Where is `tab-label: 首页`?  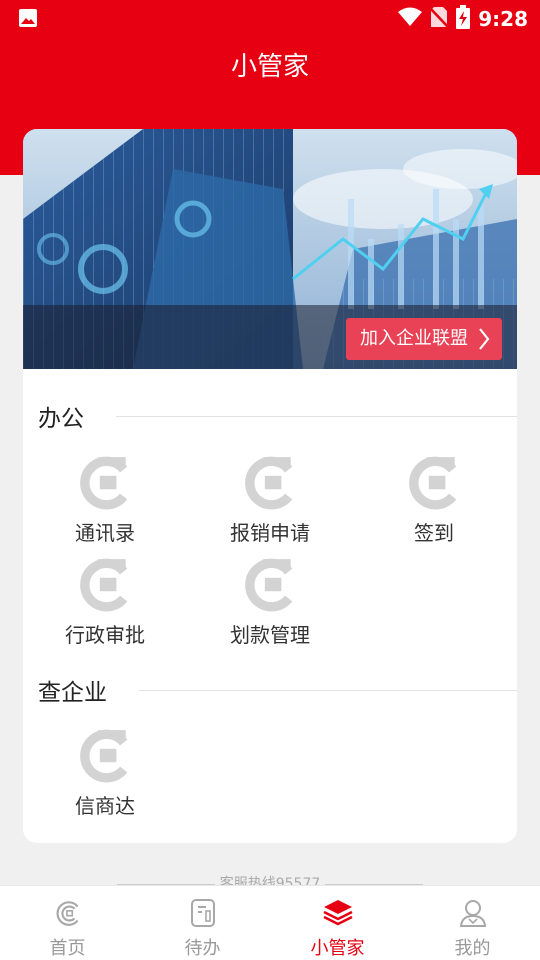 tab-label: 首页 is located at coordinates (67, 948).